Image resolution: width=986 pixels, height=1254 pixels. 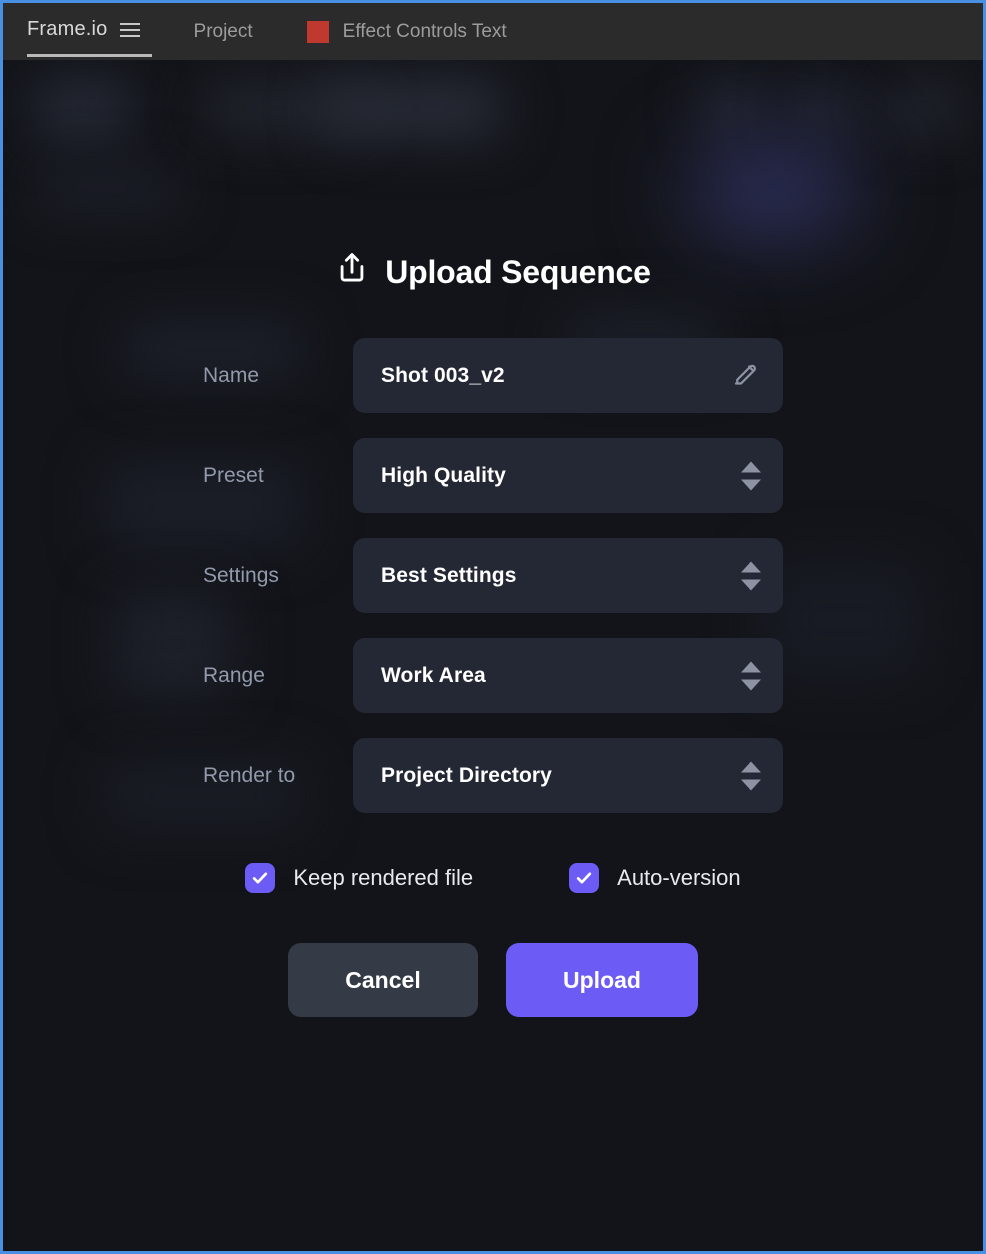 What do you see at coordinates (233, 475) in the screenshot?
I see `label-preset: Preset` at bounding box center [233, 475].